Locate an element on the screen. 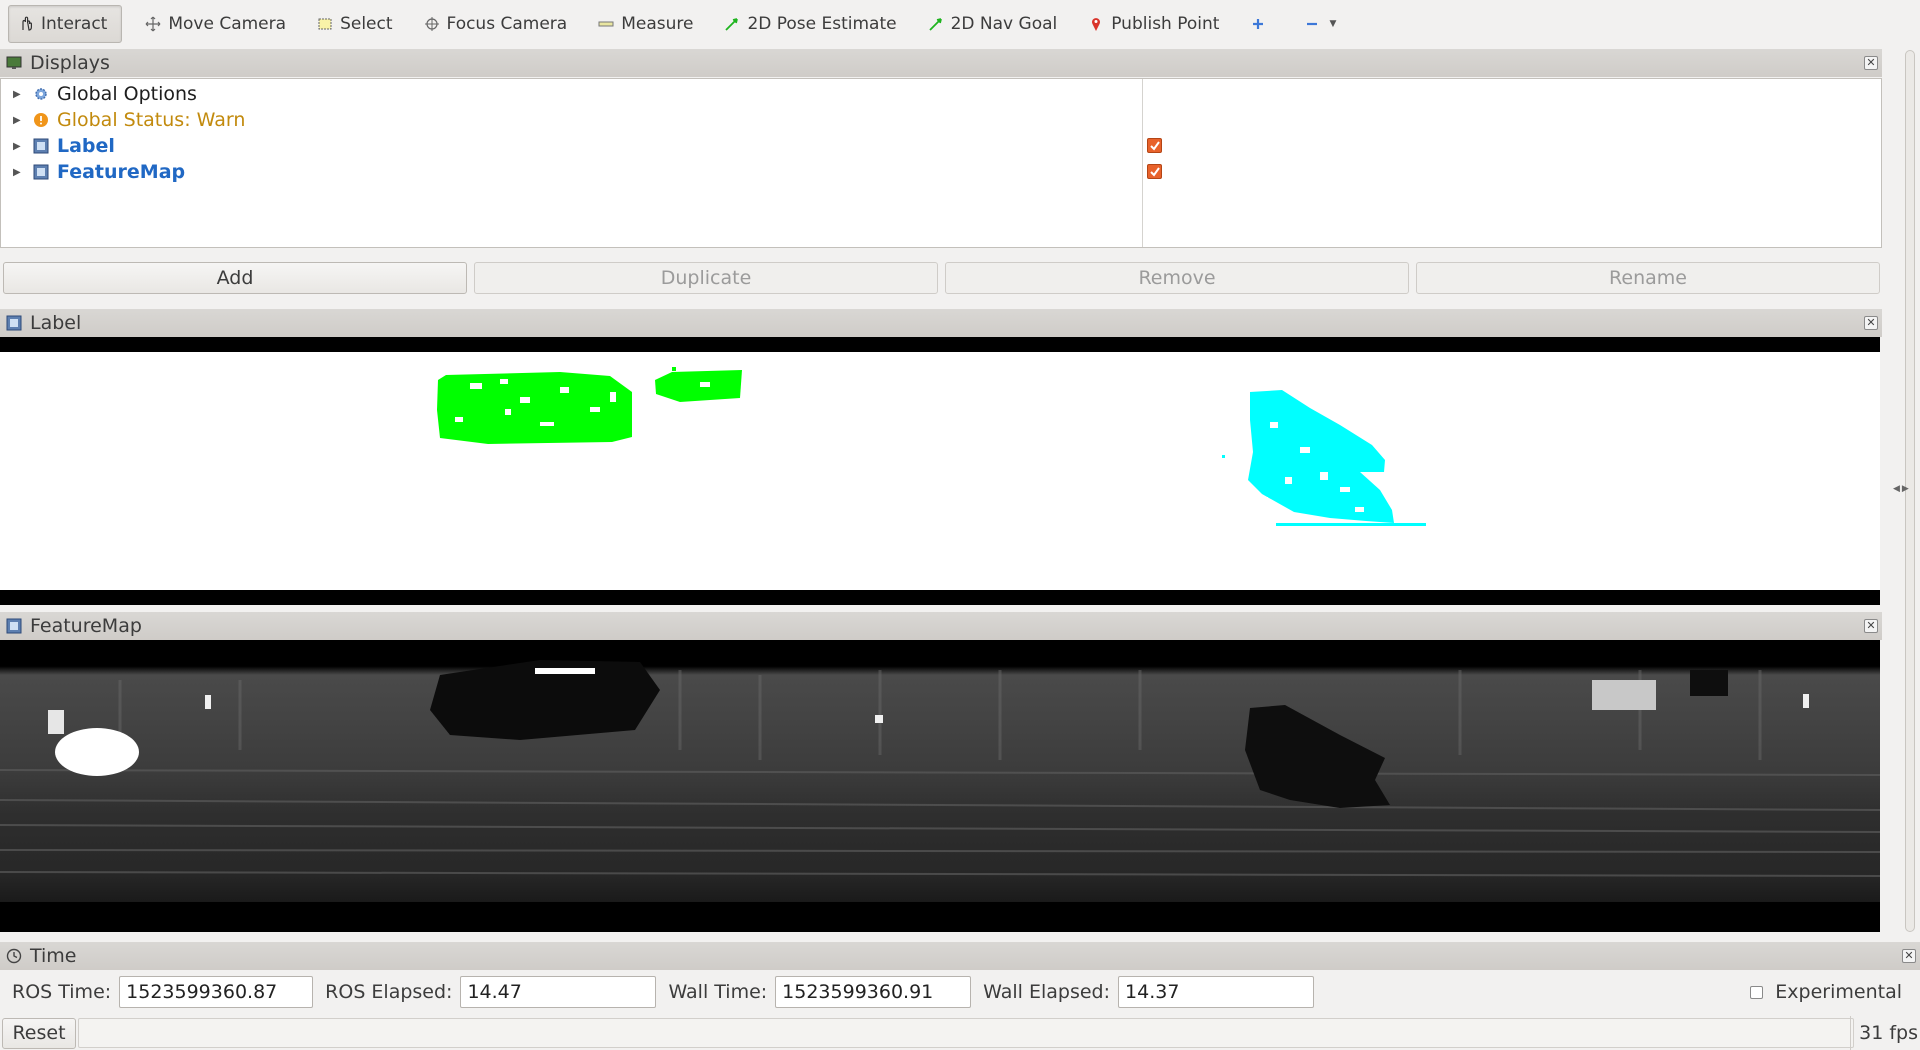 The width and height of the screenshot is (1920, 1050). move-camera-tool: Move Camera is located at coordinates (215, 24).